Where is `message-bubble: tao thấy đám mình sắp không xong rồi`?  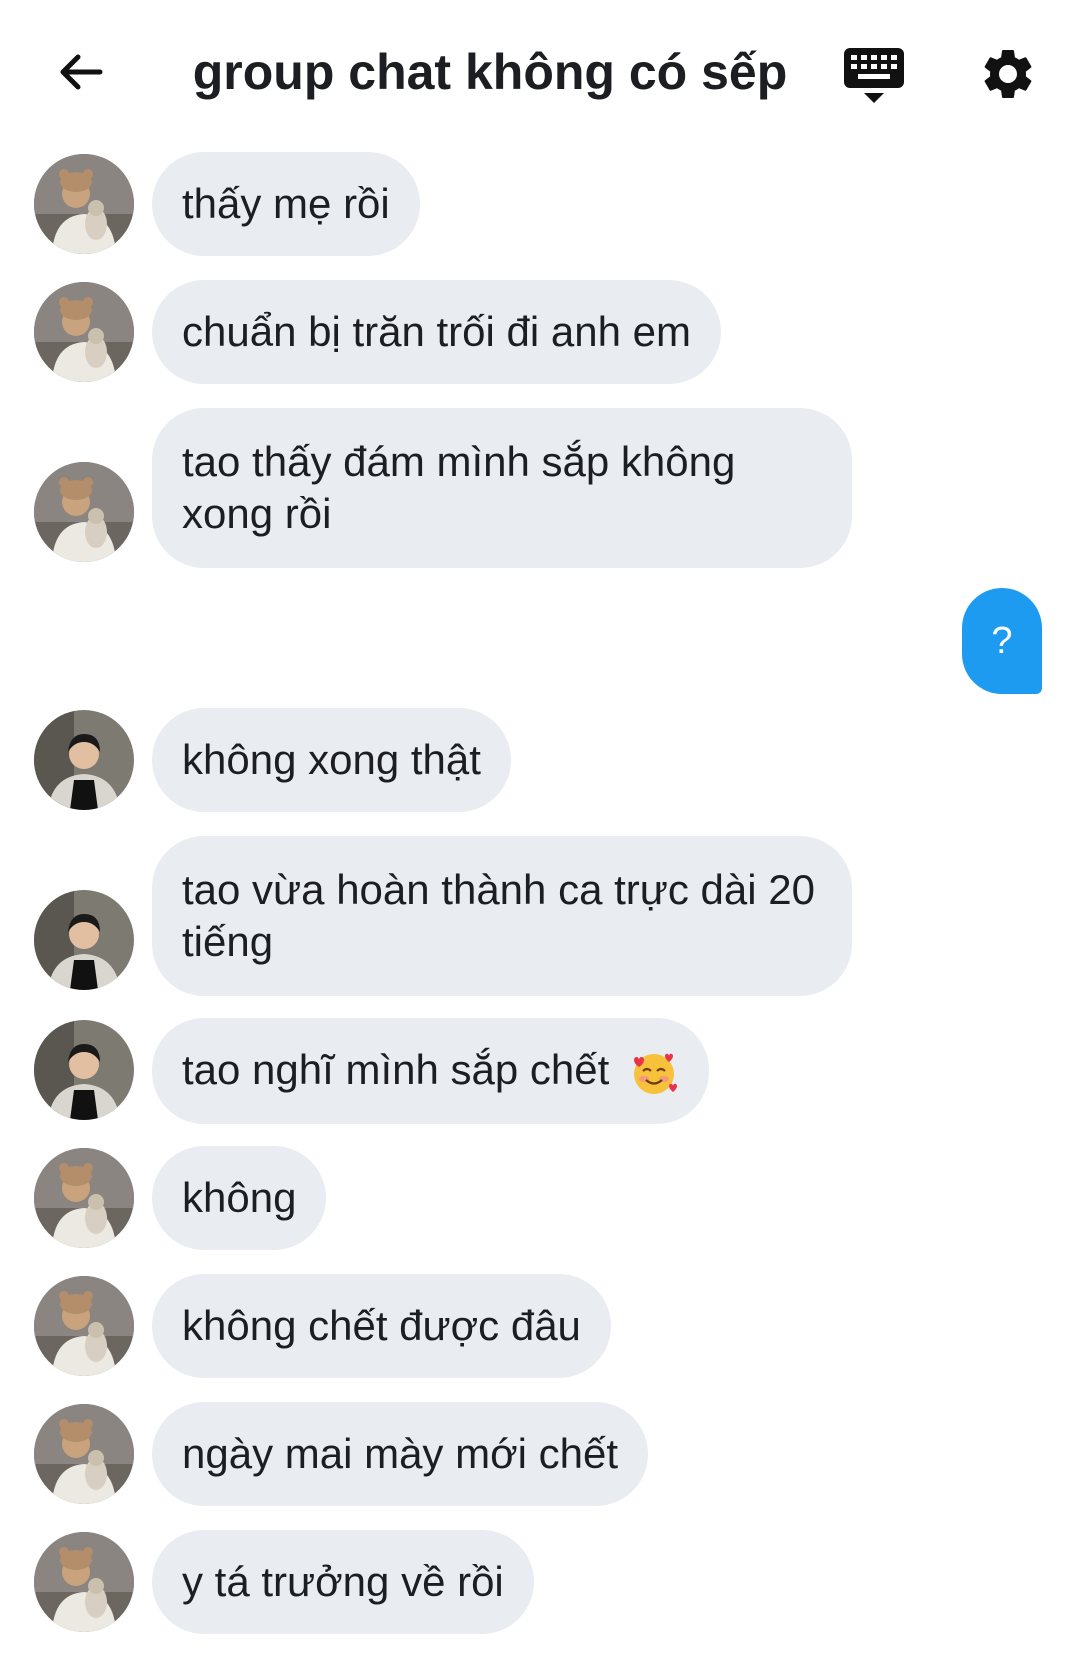
message-bubble: tao thấy đám mình sắp không xong rồi is located at coordinates (502, 488).